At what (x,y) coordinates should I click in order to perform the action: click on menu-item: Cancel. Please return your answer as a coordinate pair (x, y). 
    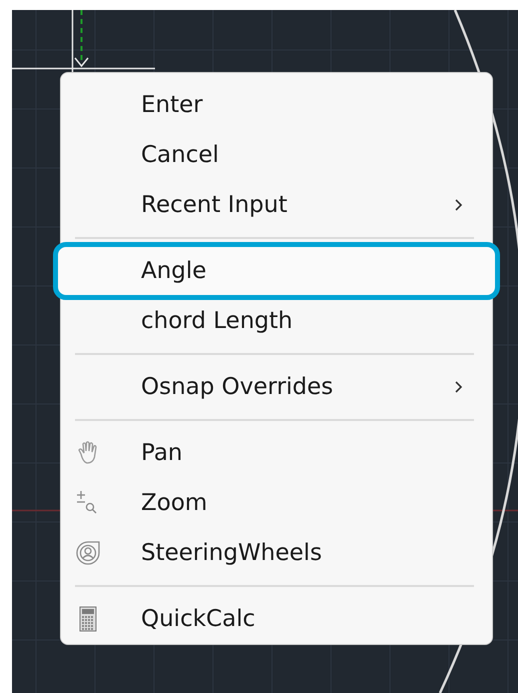
    Looking at the image, I should click on (276, 155).